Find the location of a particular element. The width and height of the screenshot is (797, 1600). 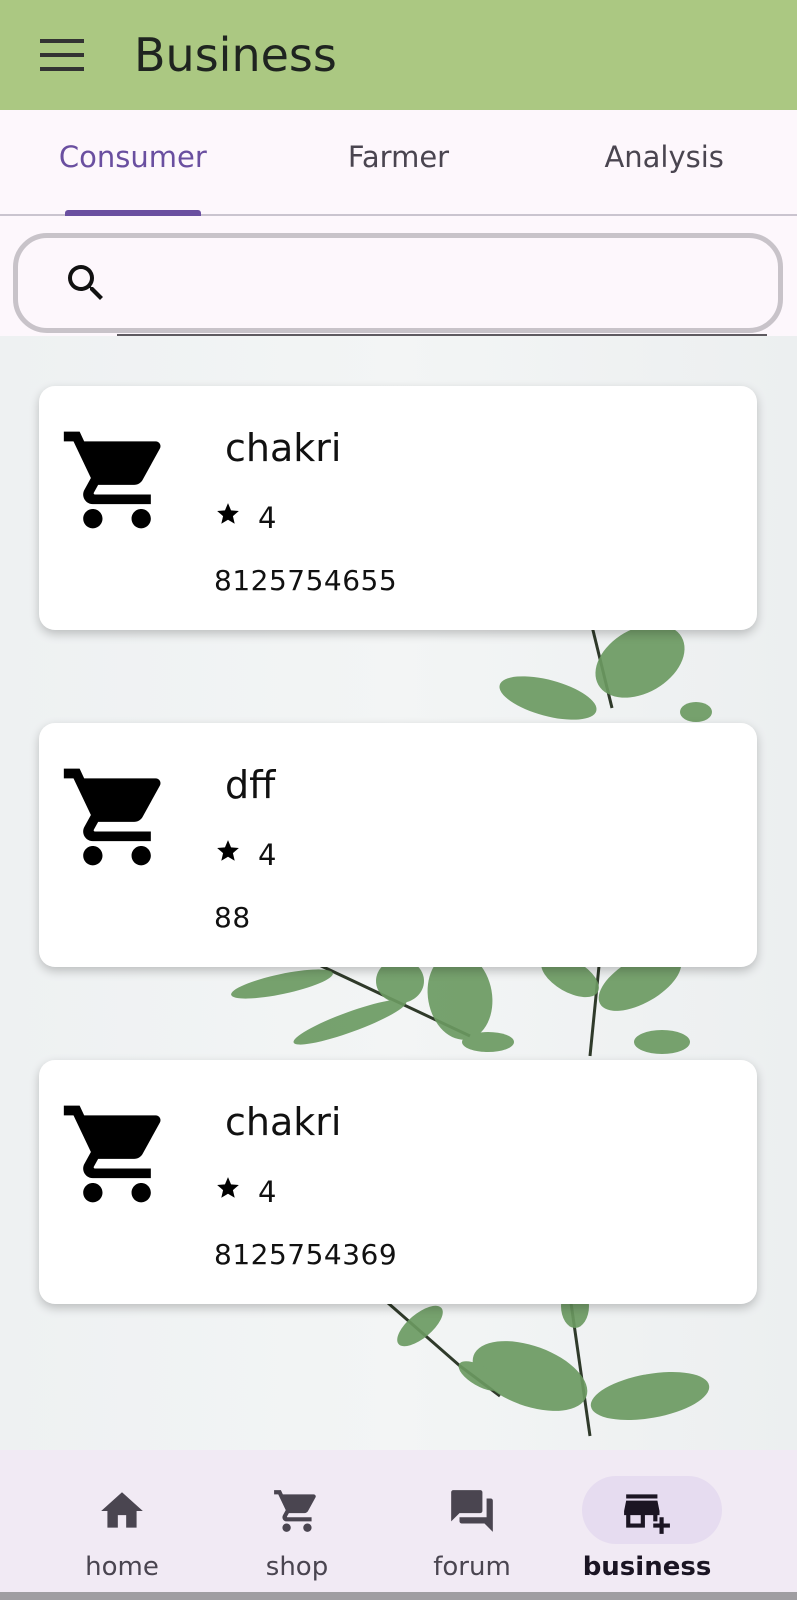

tab-consumer-label: Consumer is located at coordinates (132, 157).